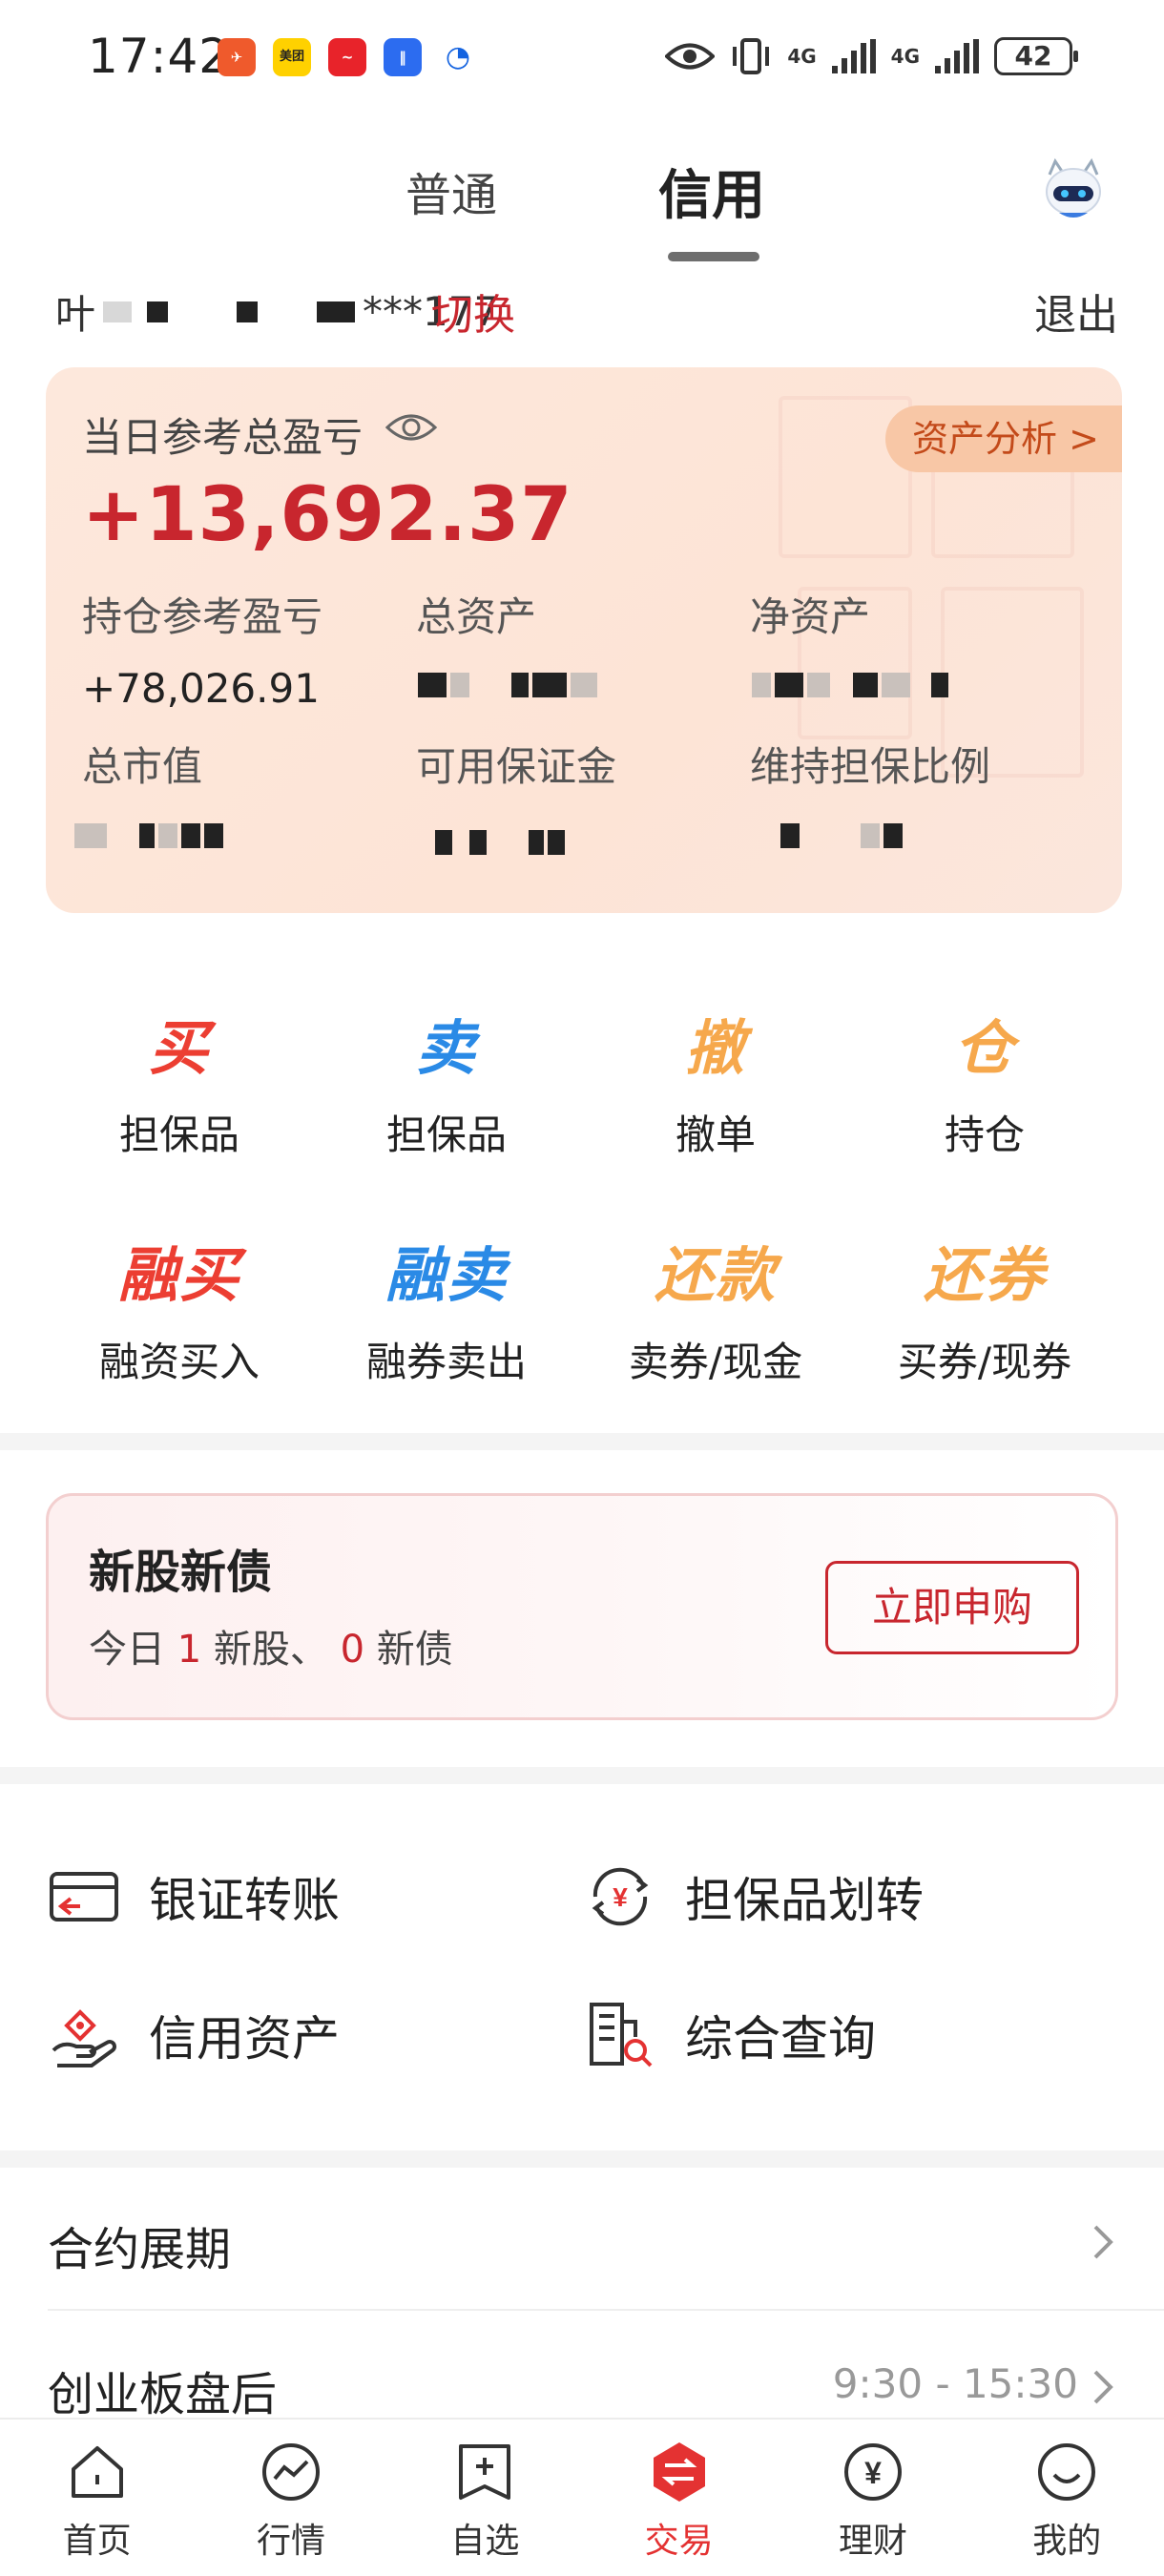  I want to click on status-bar: 17:42 ✈ 美团 ~ ‖ ◔ 4G 4G 42, so click(582, 57).